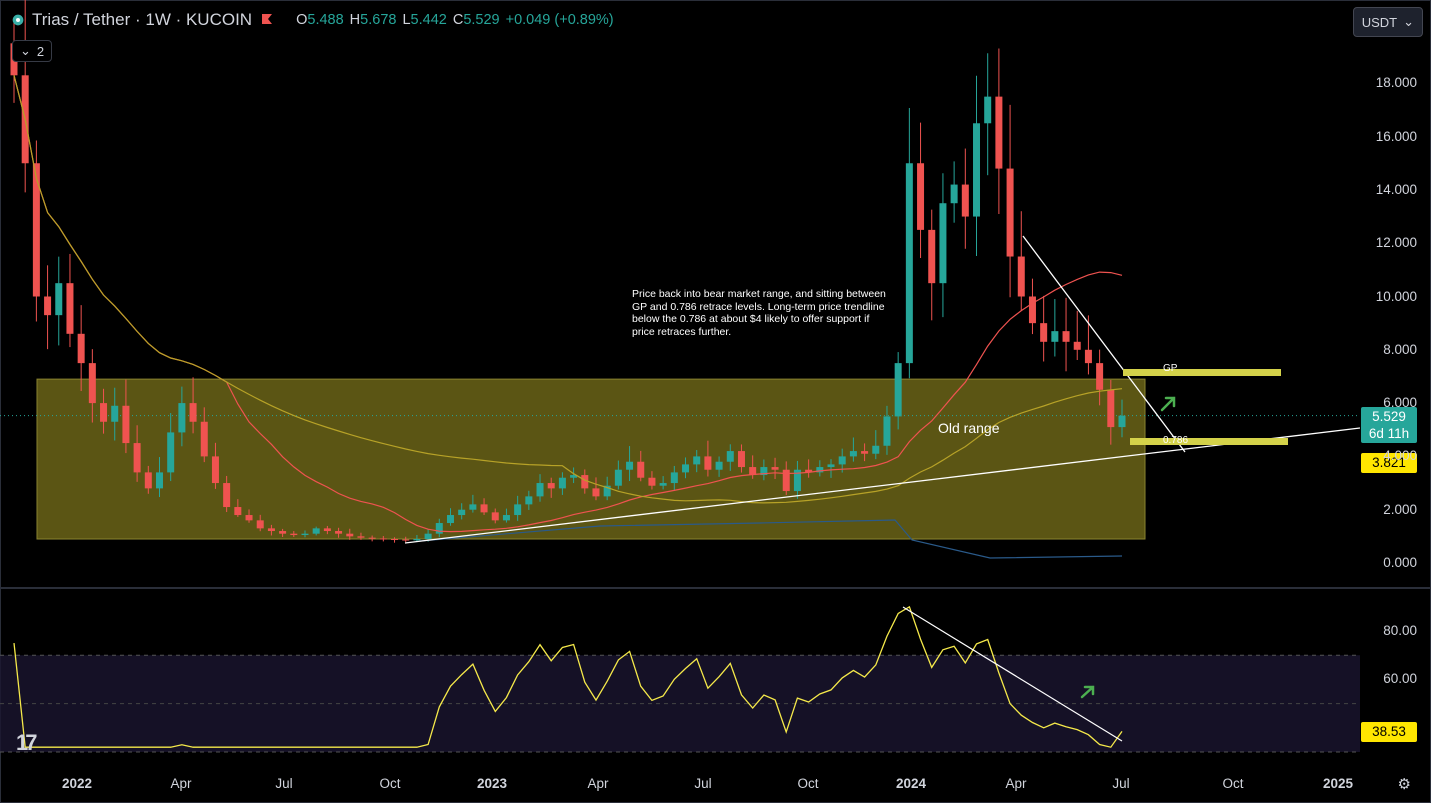 This screenshot has height=803, width=1431. I want to click on ohlc-value: 5.442, so click(428, 20).